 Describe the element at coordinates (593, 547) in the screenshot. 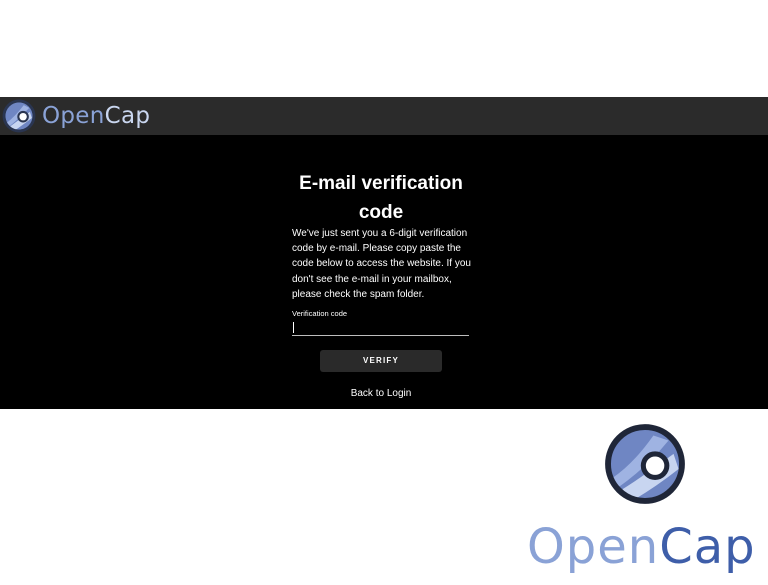

I see `wordmark-open-text: Open` at that location.